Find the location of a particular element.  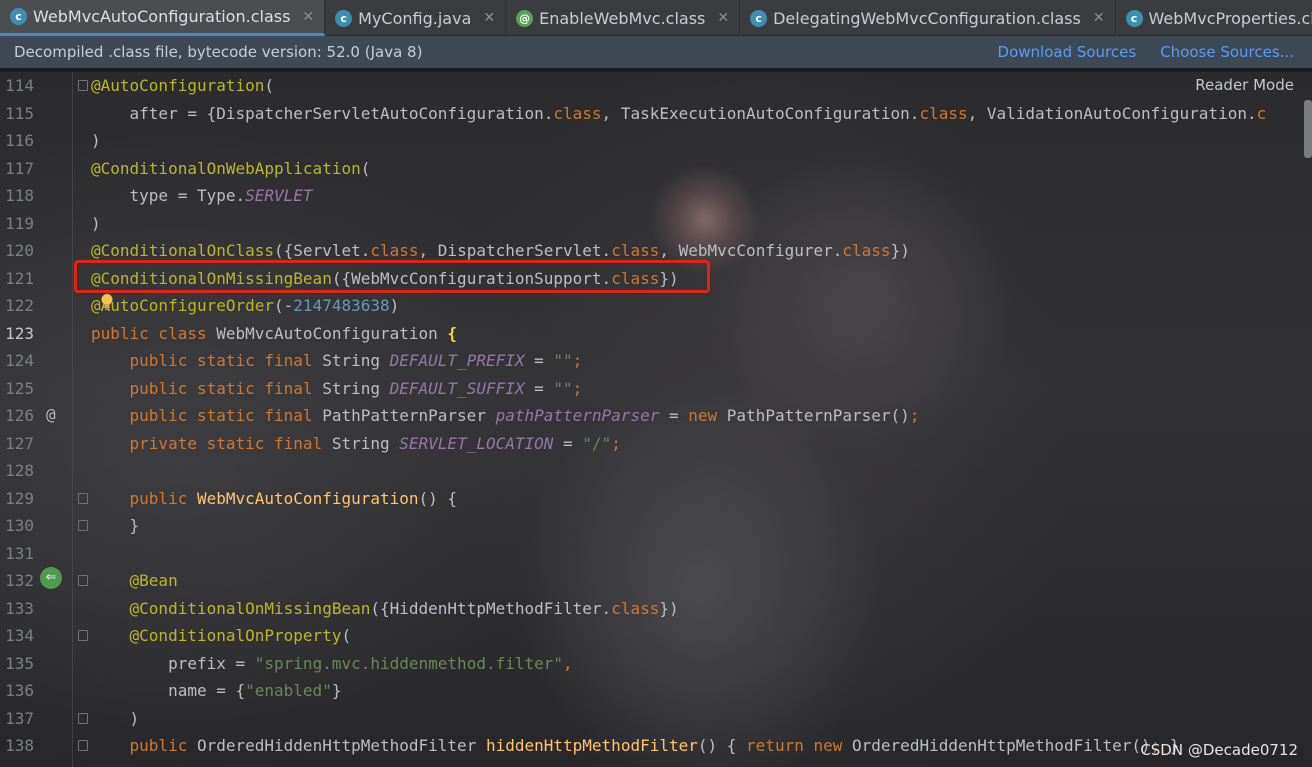

code-token: @ConditionalOnProperty is located at coordinates (216, 635).